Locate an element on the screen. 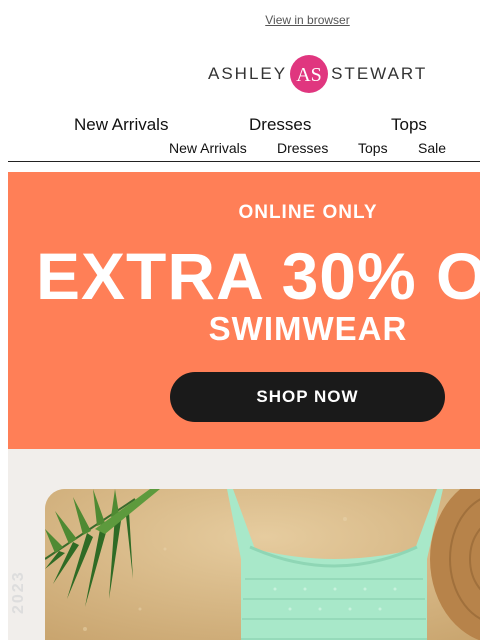  side-year-text: 2023 is located at coordinates (18, 592).